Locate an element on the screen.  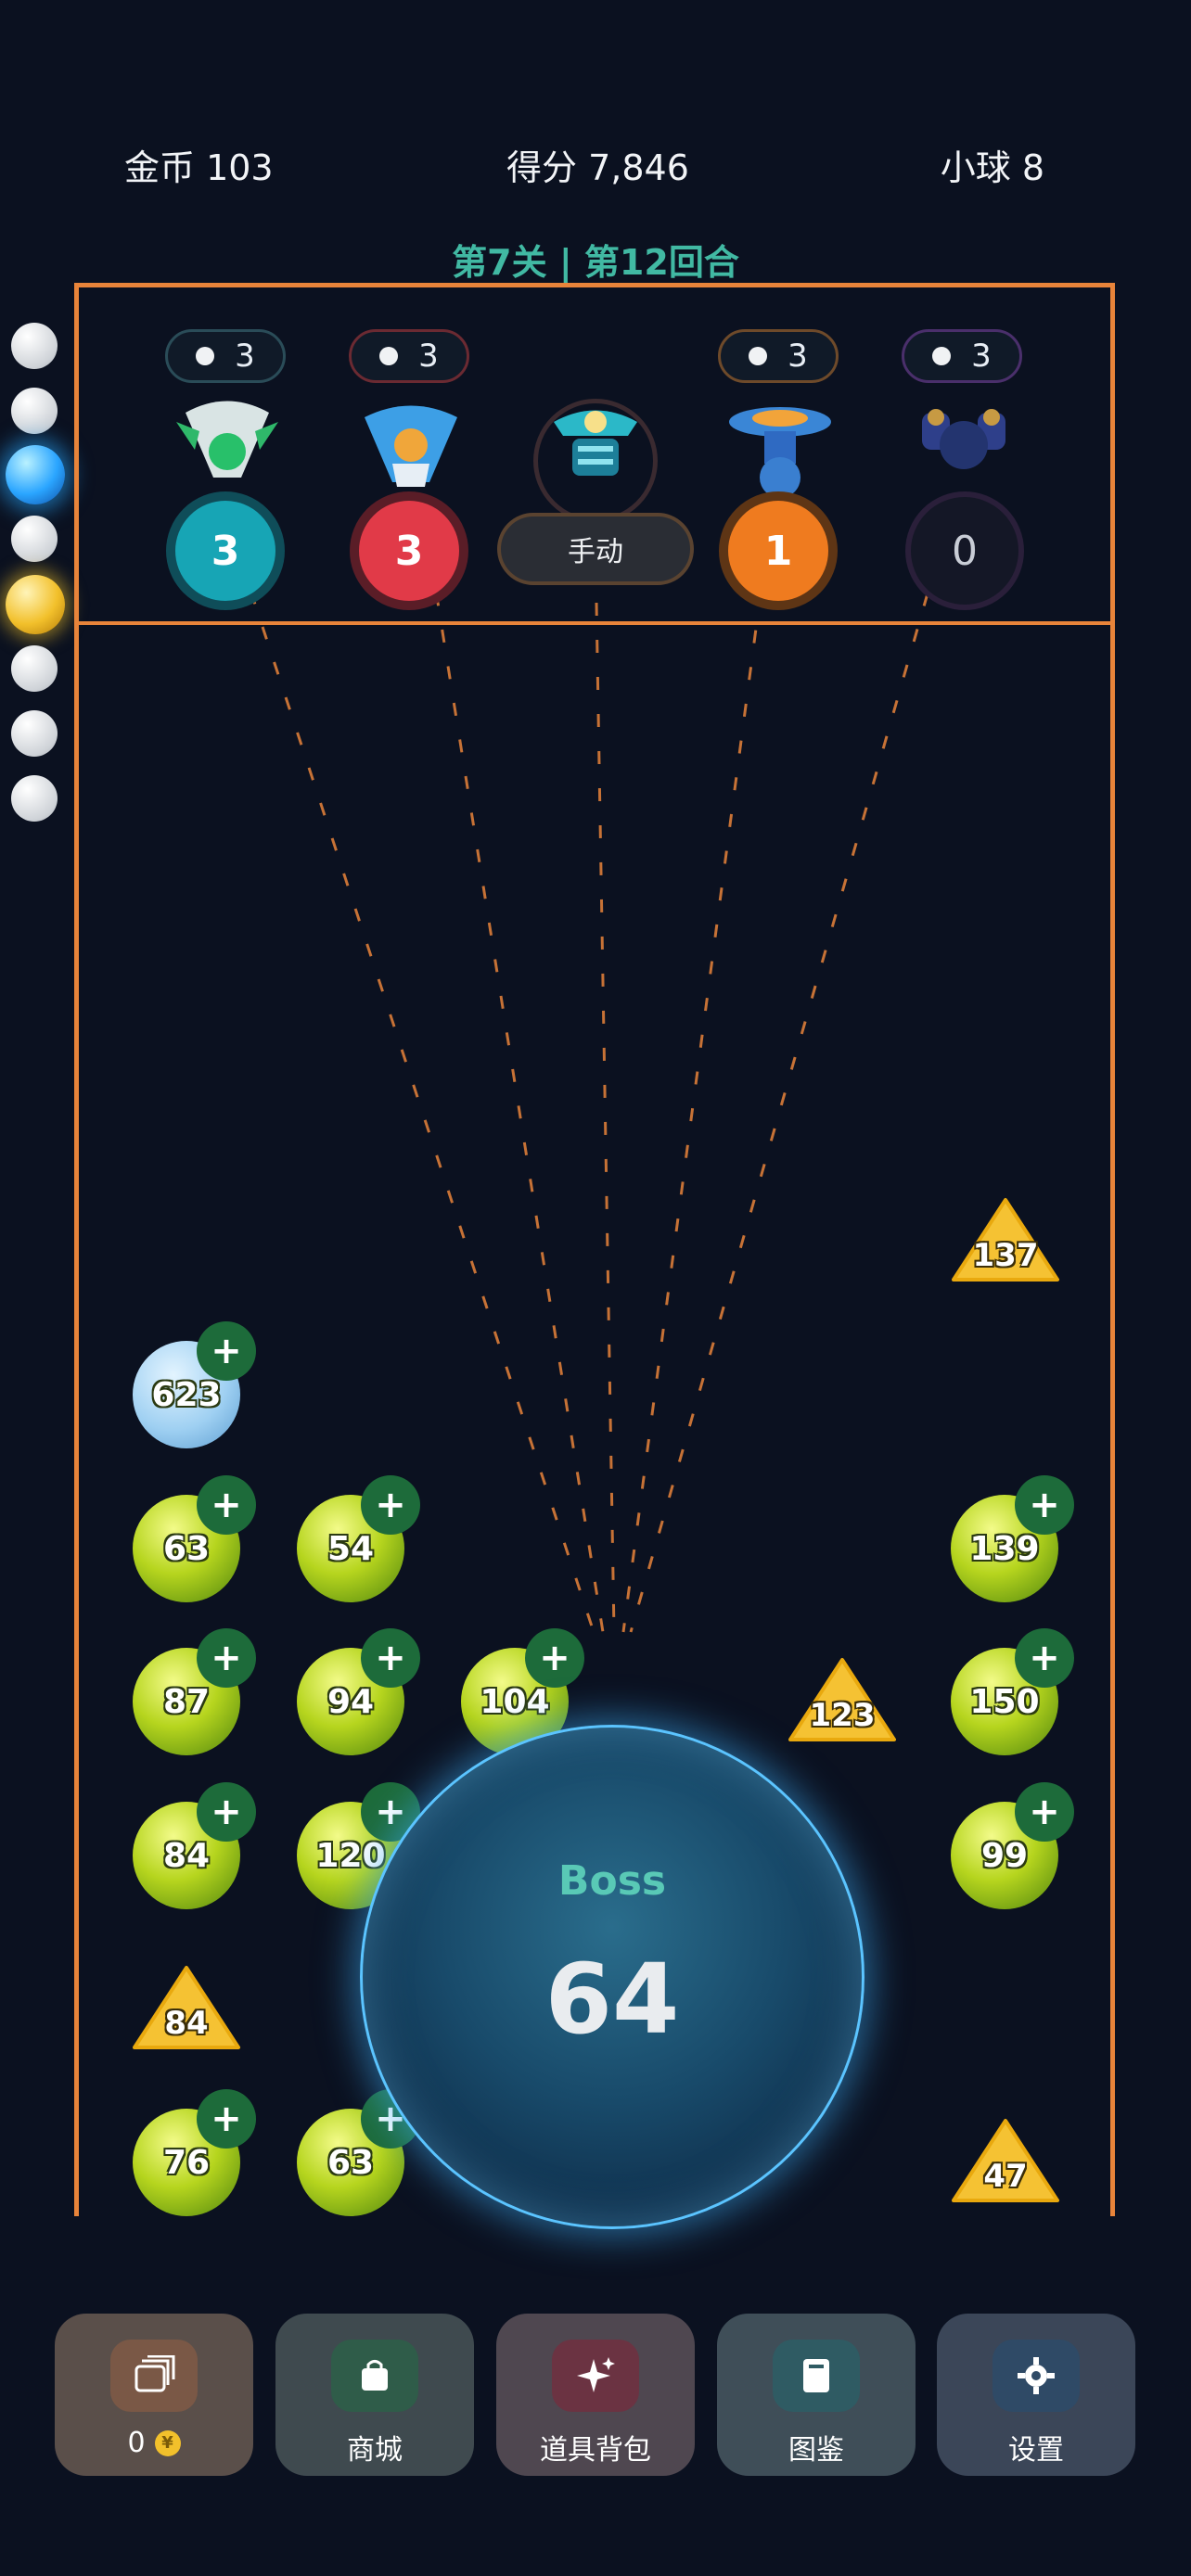
codex-label: 图鉴 is located at coordinates (816, 2450).